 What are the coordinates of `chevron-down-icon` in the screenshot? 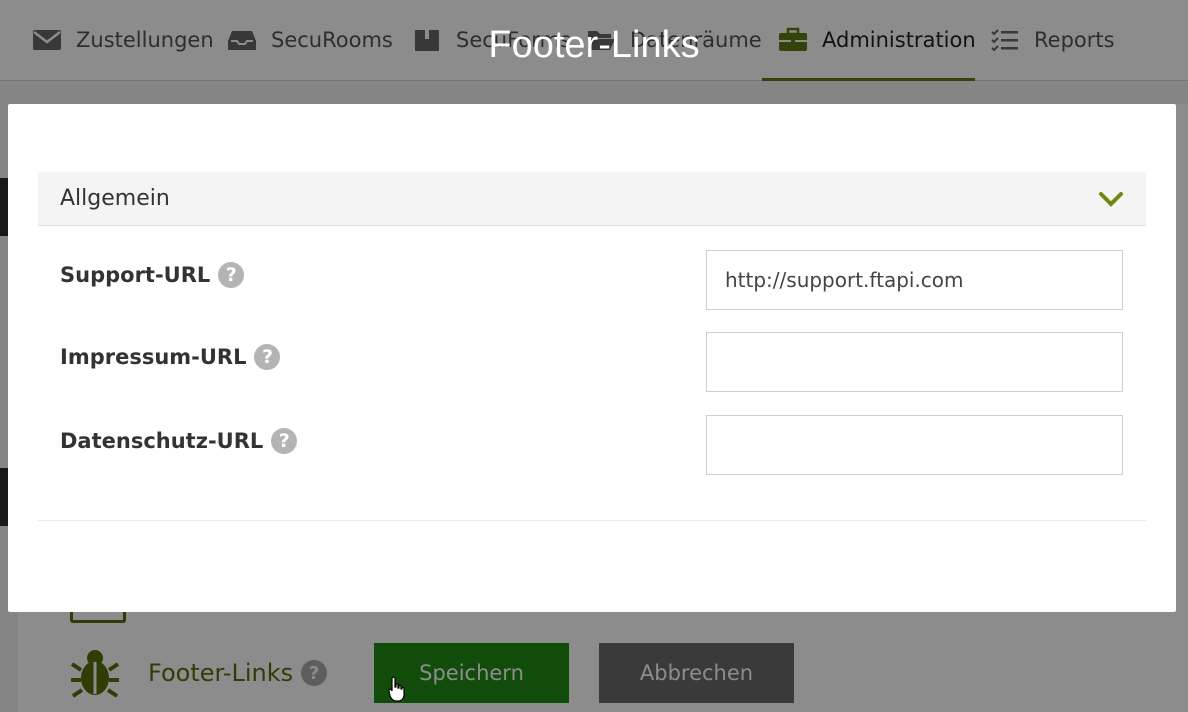 It's located at (1111, 199).